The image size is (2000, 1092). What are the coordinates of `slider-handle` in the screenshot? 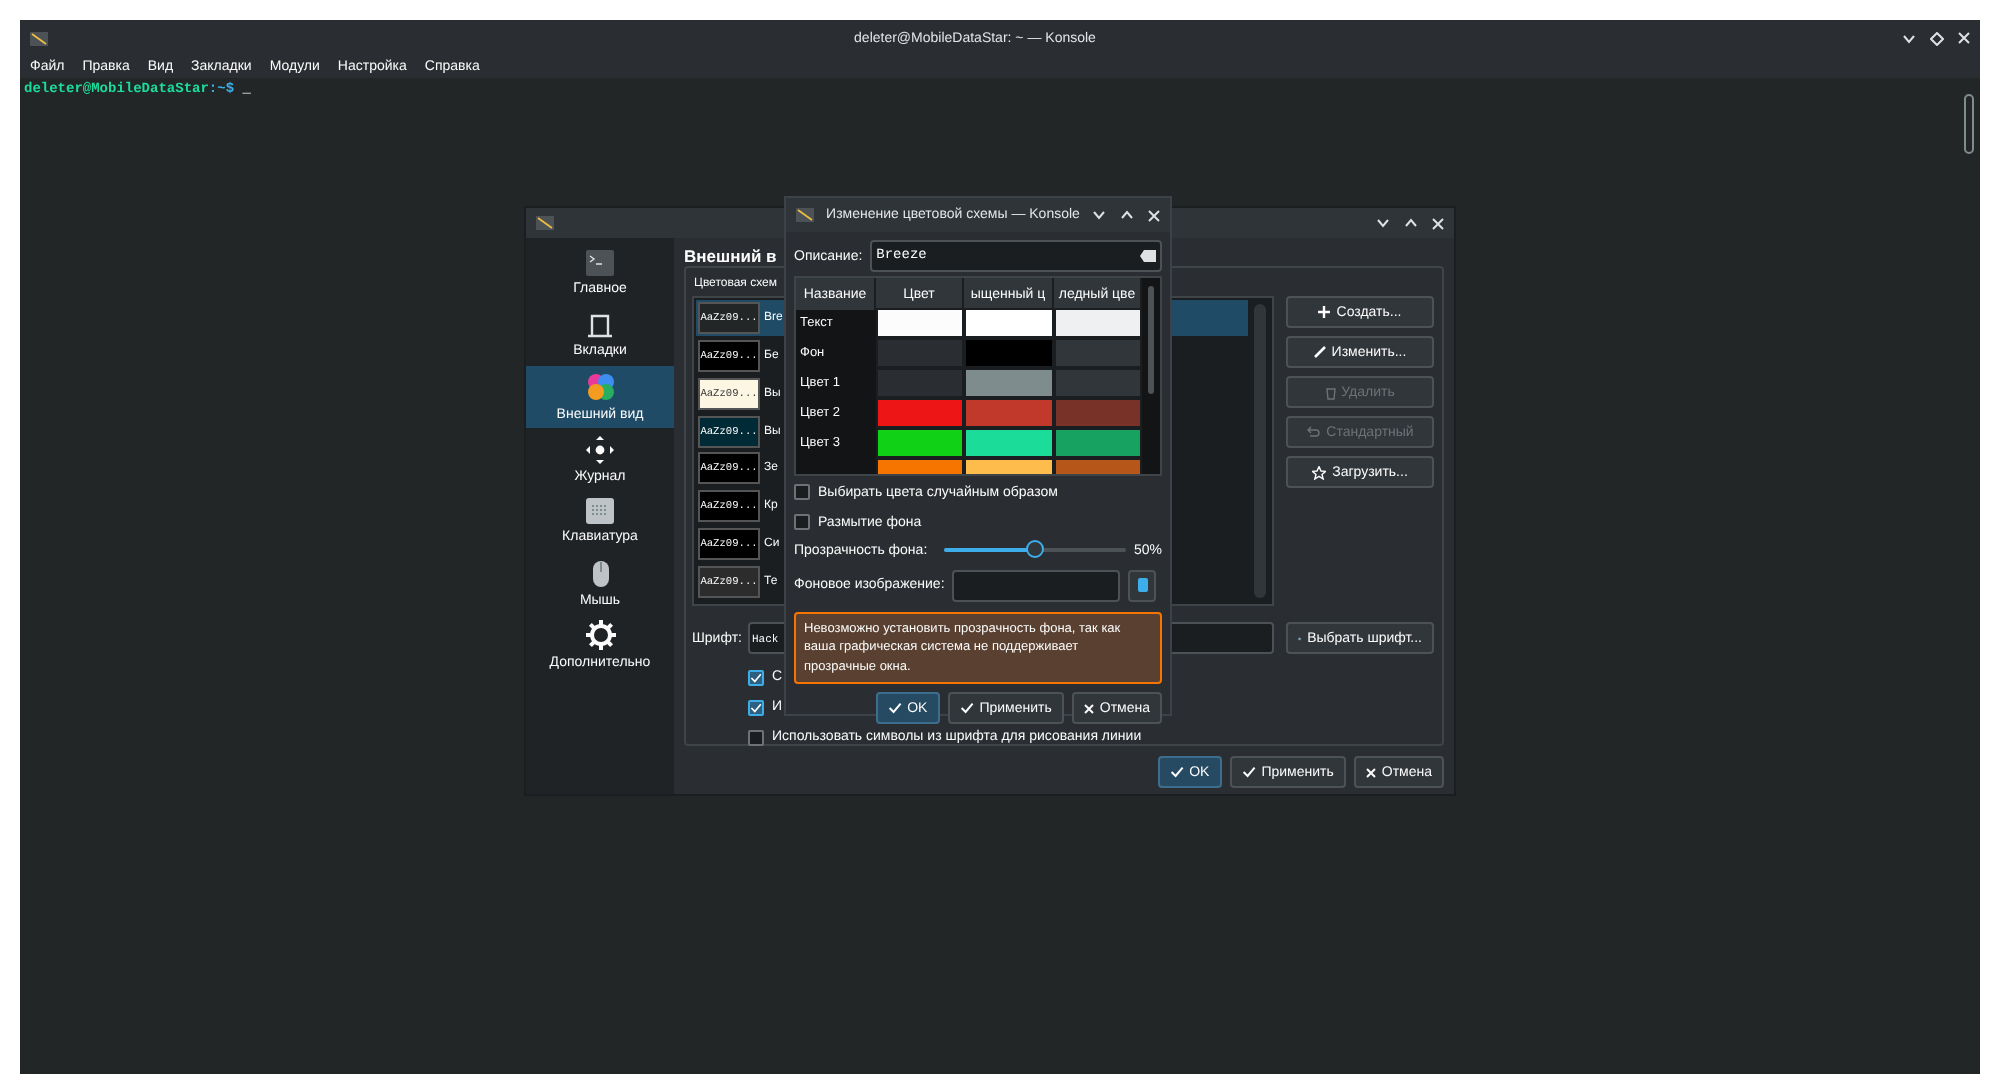 It's located at (1035, 549).